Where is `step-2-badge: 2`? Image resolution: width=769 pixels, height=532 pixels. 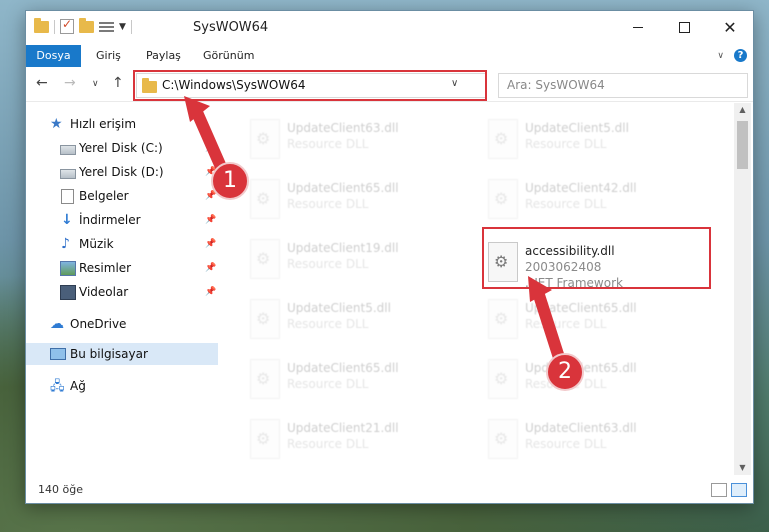 step-2-badge: 2 is located at coordinates (565, 372).